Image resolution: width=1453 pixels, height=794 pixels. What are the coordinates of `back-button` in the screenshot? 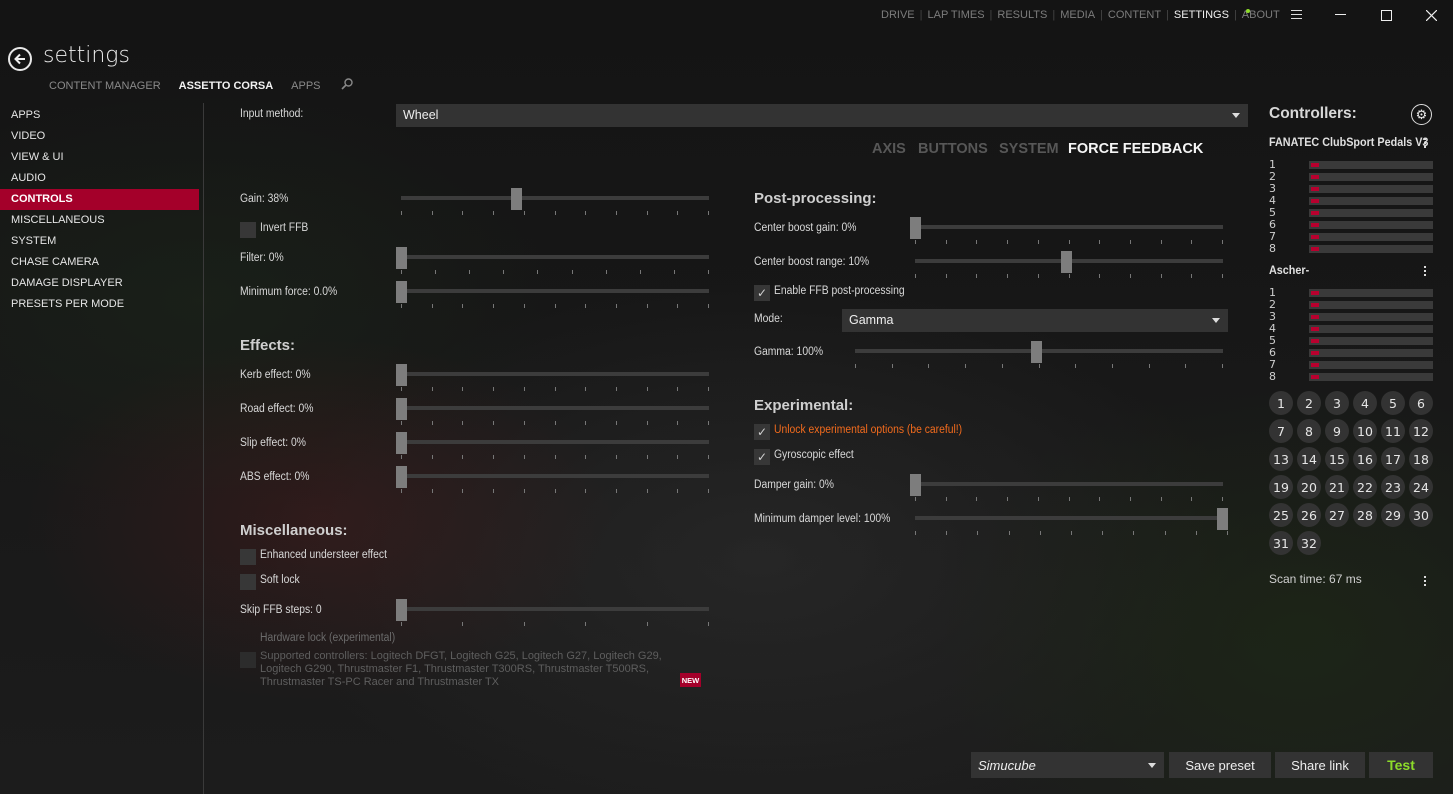 It's located at (20, 59).